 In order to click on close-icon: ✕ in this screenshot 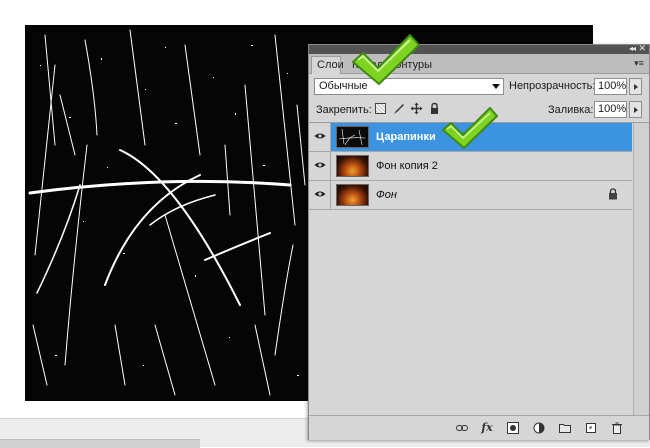, I will do `click(642, 48)`.